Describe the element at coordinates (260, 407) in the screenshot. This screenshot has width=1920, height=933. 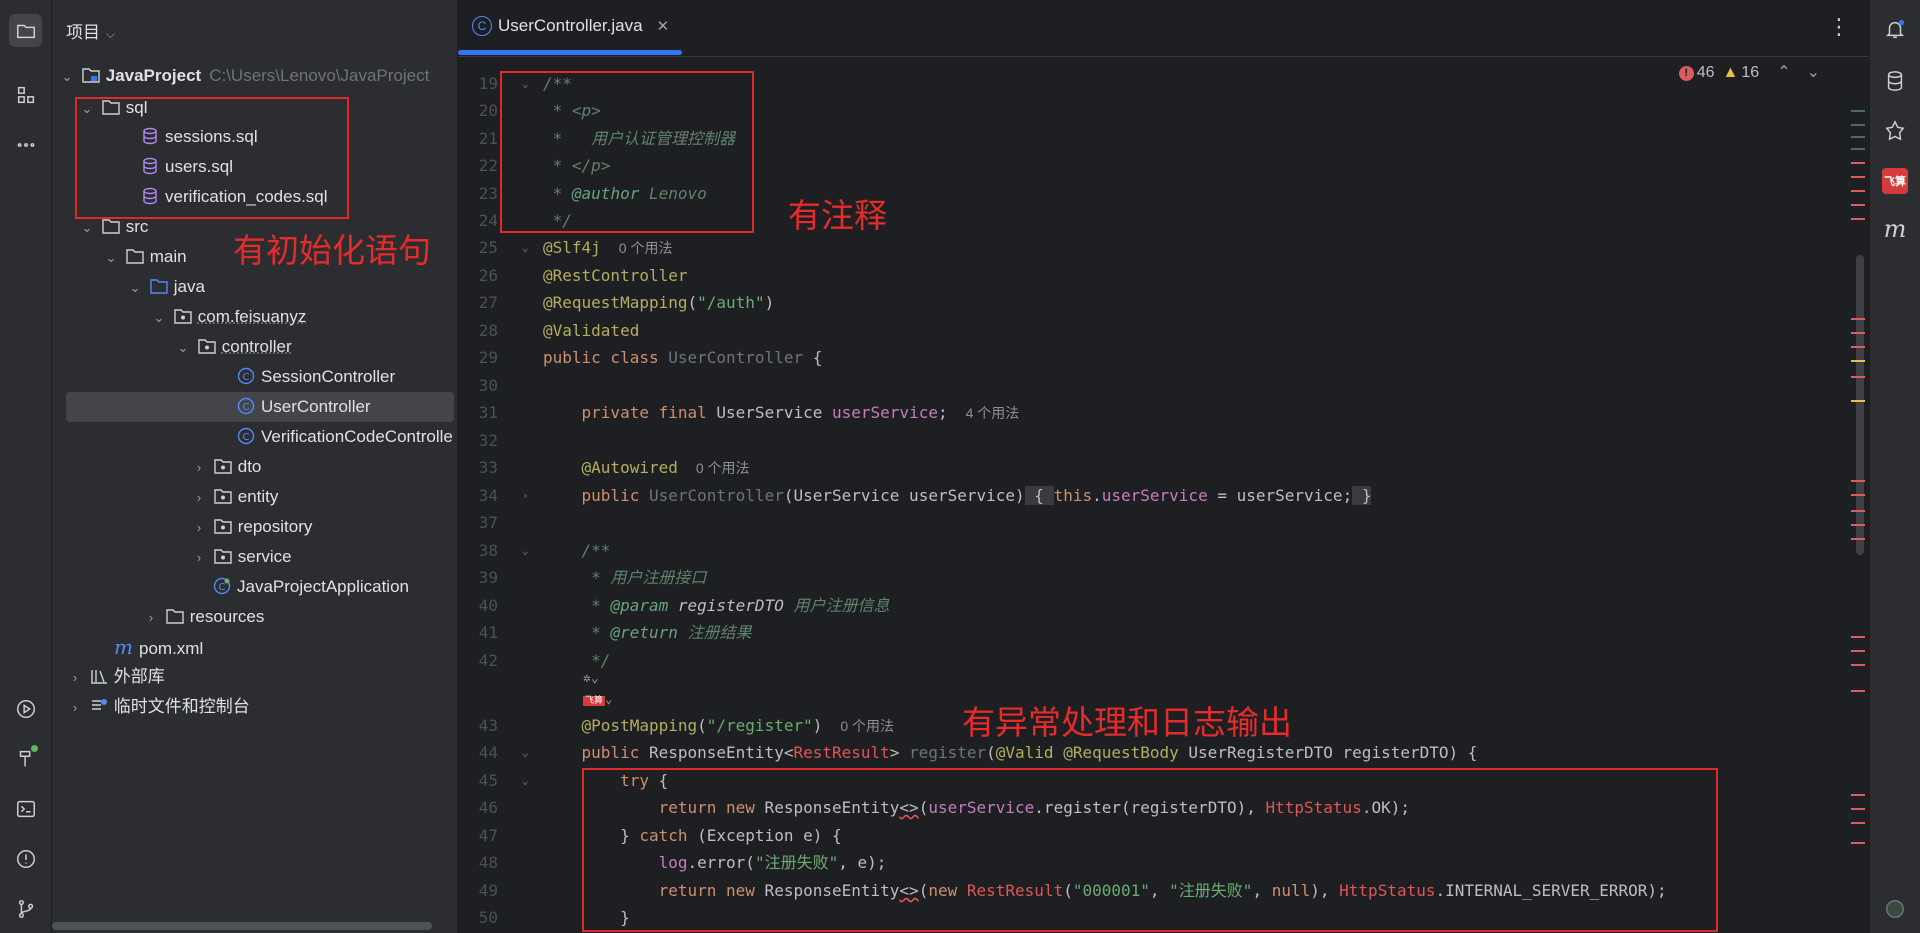
I see `tree-item-usercontroller: C UserController` at that location.